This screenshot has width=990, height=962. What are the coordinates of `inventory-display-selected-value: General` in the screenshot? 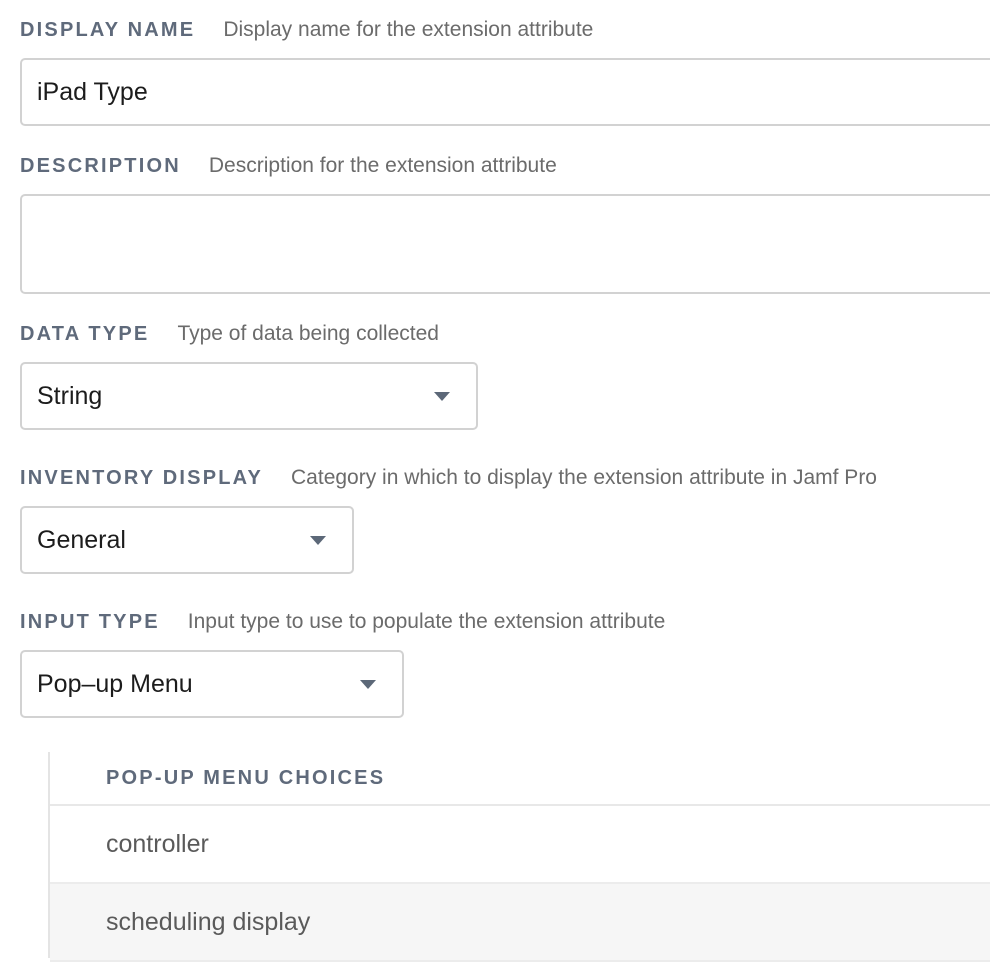 It's located at (81, 539).